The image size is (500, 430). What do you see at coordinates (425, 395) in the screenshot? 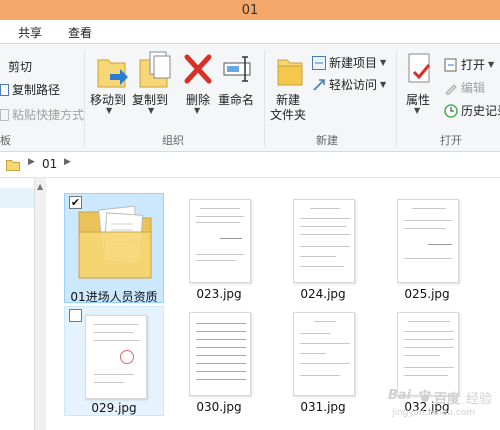
I see `paw-icon` at bounding box center [425, 395].